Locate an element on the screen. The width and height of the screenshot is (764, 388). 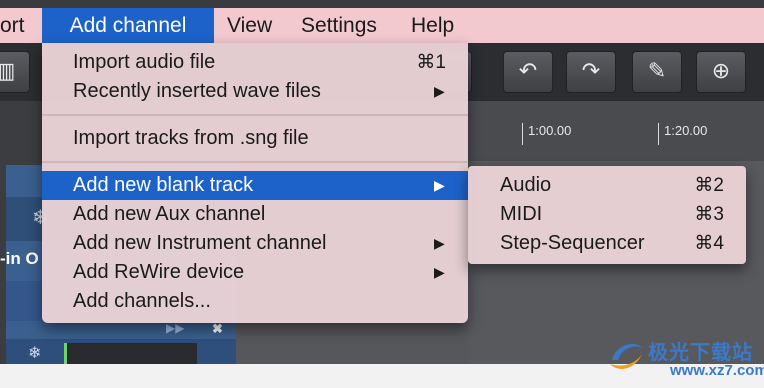
undo-icon: ↶ is located at coordinates (528, 72).